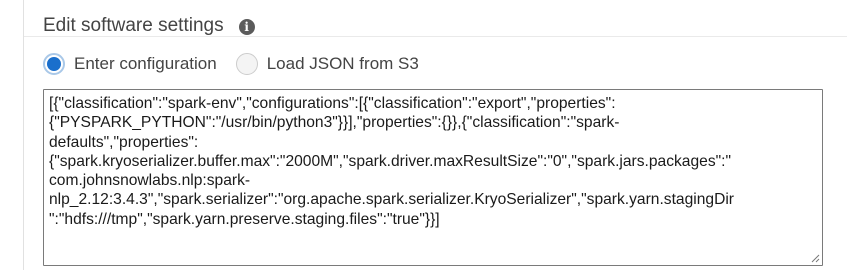 Image resolution: width=847 pixels, height=270 pixels. I want to click on info-icon: i, so click(246, 26).